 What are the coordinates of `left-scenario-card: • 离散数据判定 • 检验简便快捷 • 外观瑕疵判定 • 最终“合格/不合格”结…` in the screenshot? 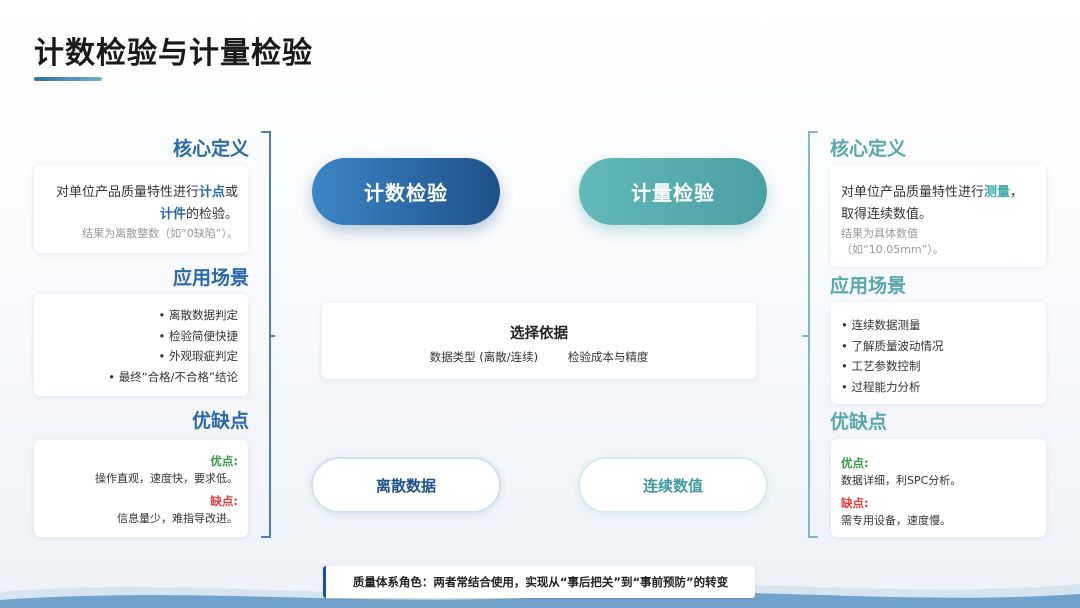 It's located at (141, 345).